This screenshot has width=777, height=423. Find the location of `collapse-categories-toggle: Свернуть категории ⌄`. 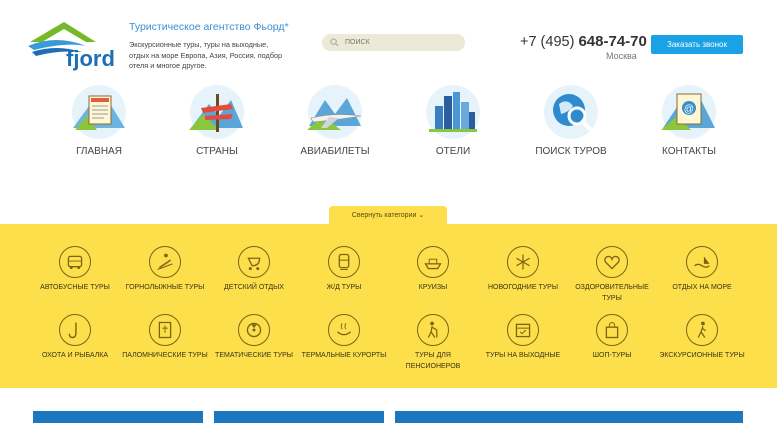

collapse-categories-toggle: Свернуть категории ⌄ is located at coordinates (388, 216).